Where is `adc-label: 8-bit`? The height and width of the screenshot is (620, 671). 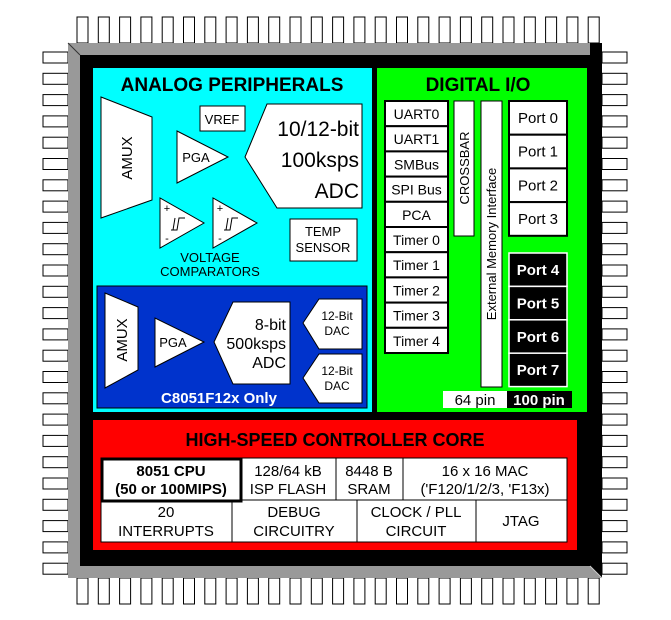
adc-label: 8-bit is located at coordinates (271, 325).